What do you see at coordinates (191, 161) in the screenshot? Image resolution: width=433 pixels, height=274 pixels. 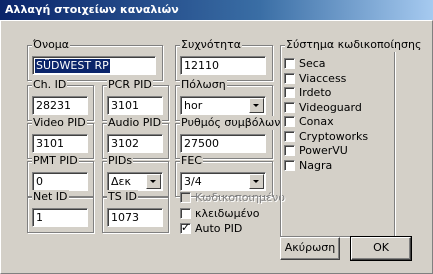 I see `fec-label: FEC` at bounding box center [191, 161].